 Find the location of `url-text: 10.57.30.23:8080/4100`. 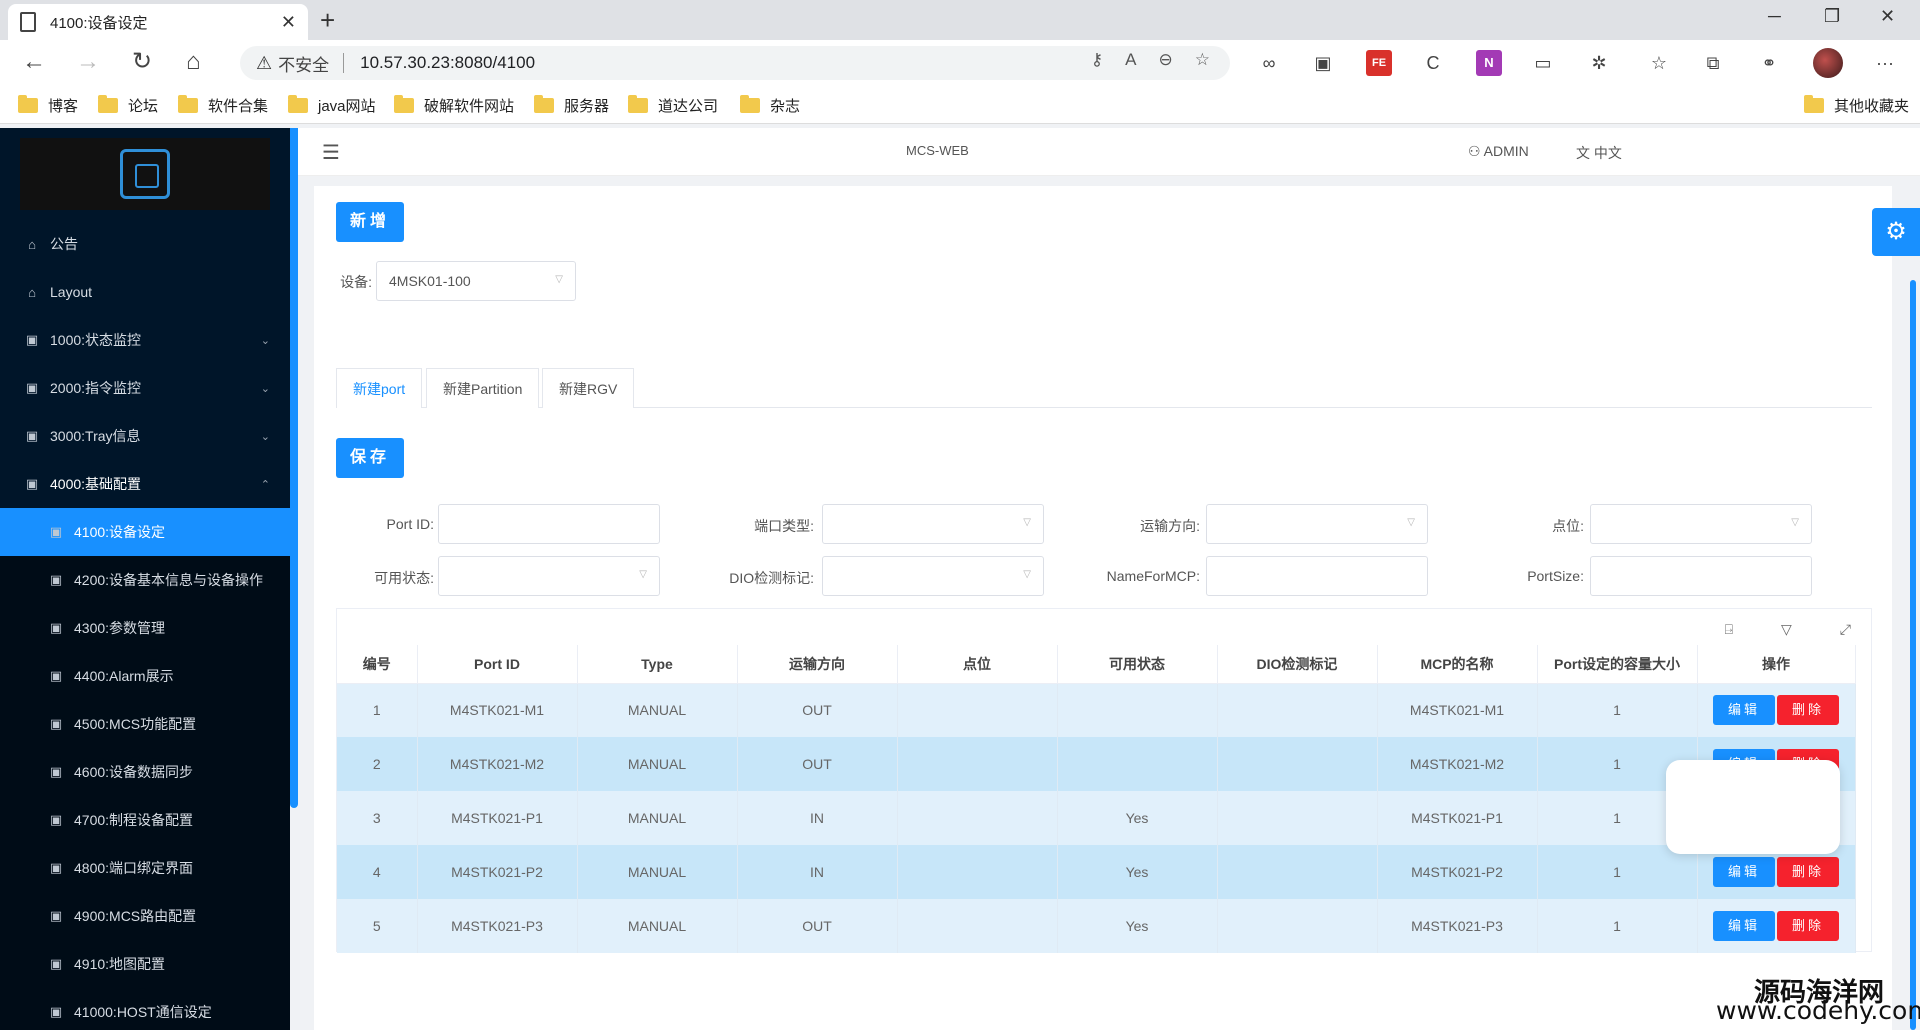

url-text: 10.57.30.23:8080/4100 is located at coordinates (447, 63).